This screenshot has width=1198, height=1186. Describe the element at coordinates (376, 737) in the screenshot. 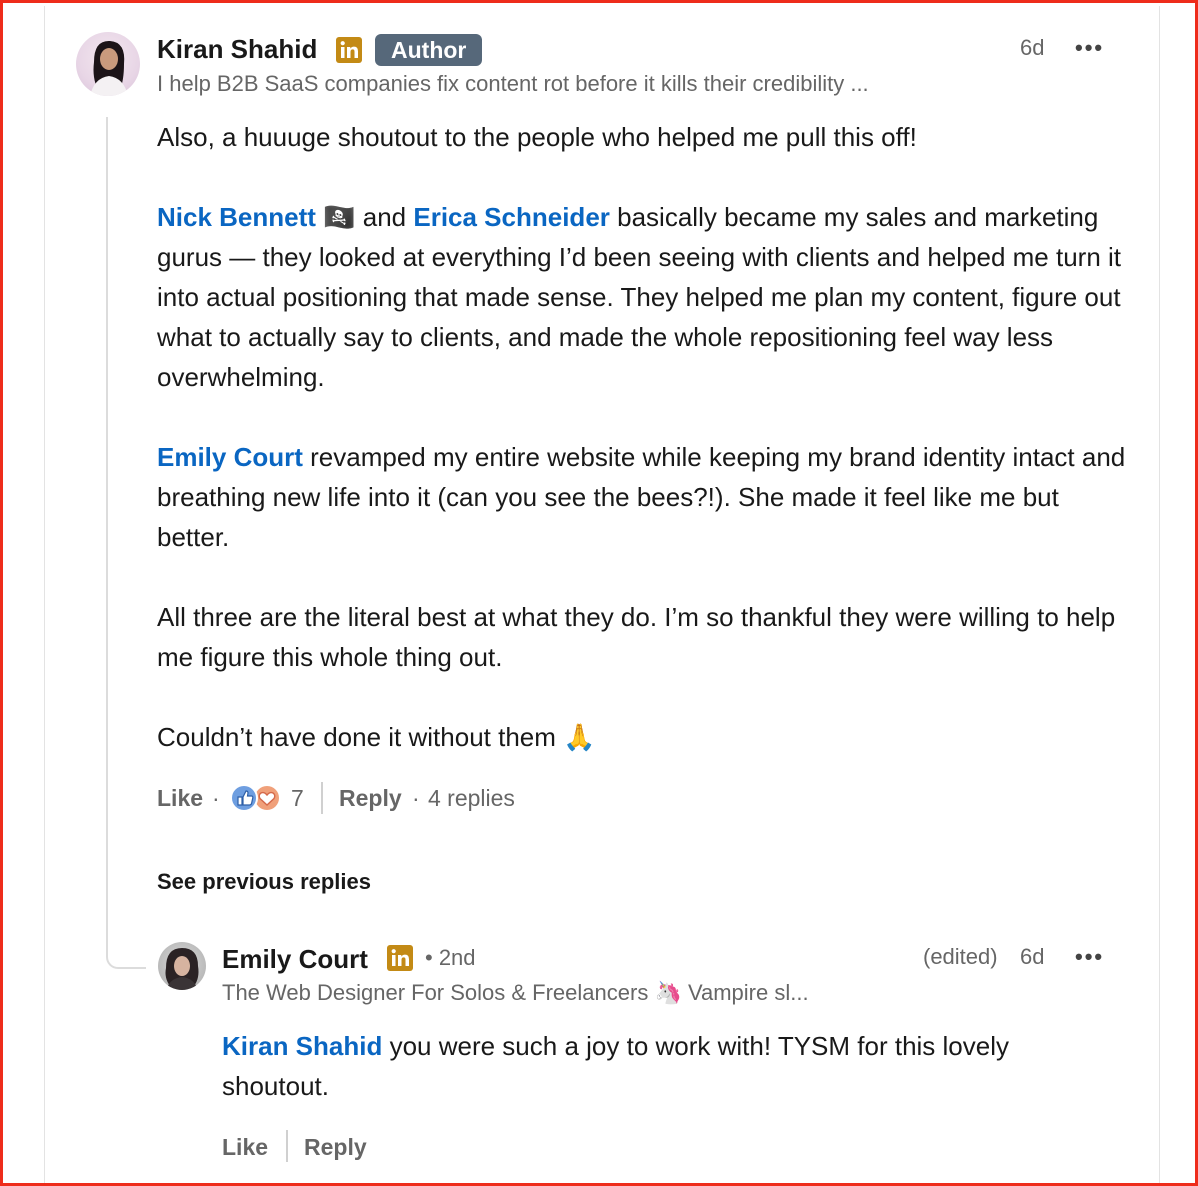

I see `comment-paragraph-5: Couldn’t have done it without them 🙏` at that location.